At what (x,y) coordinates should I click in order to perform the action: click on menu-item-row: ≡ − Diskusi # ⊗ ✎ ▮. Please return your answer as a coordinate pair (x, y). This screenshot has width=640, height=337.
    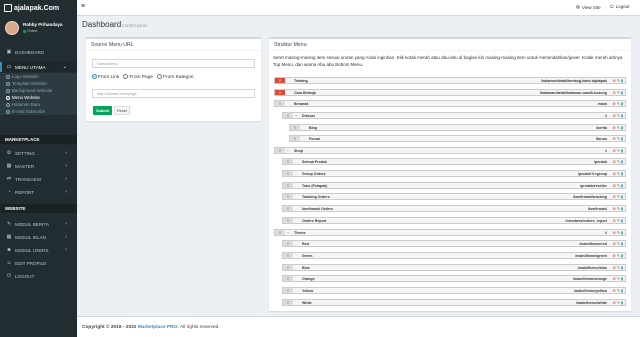
    Looking at the image, I should click on (454, 115).